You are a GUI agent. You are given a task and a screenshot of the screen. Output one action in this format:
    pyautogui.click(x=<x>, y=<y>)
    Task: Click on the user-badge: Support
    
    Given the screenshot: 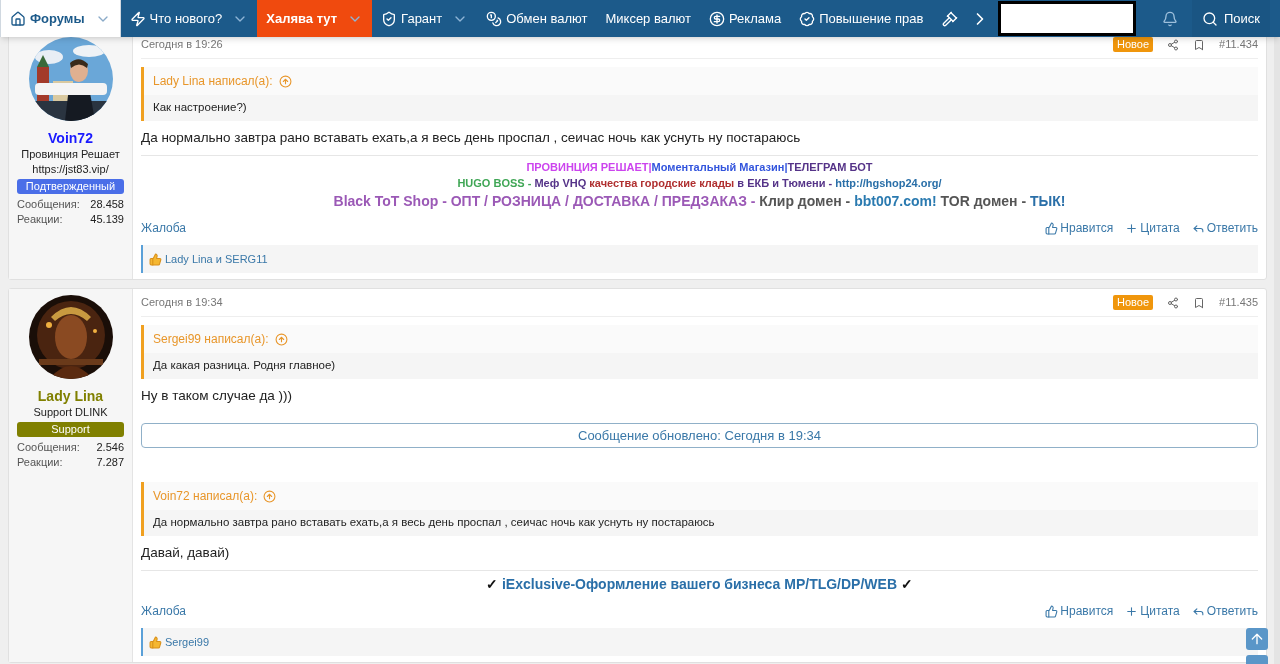 What is the action you would take?
    pyautogui.click(x=70, y=429)
    